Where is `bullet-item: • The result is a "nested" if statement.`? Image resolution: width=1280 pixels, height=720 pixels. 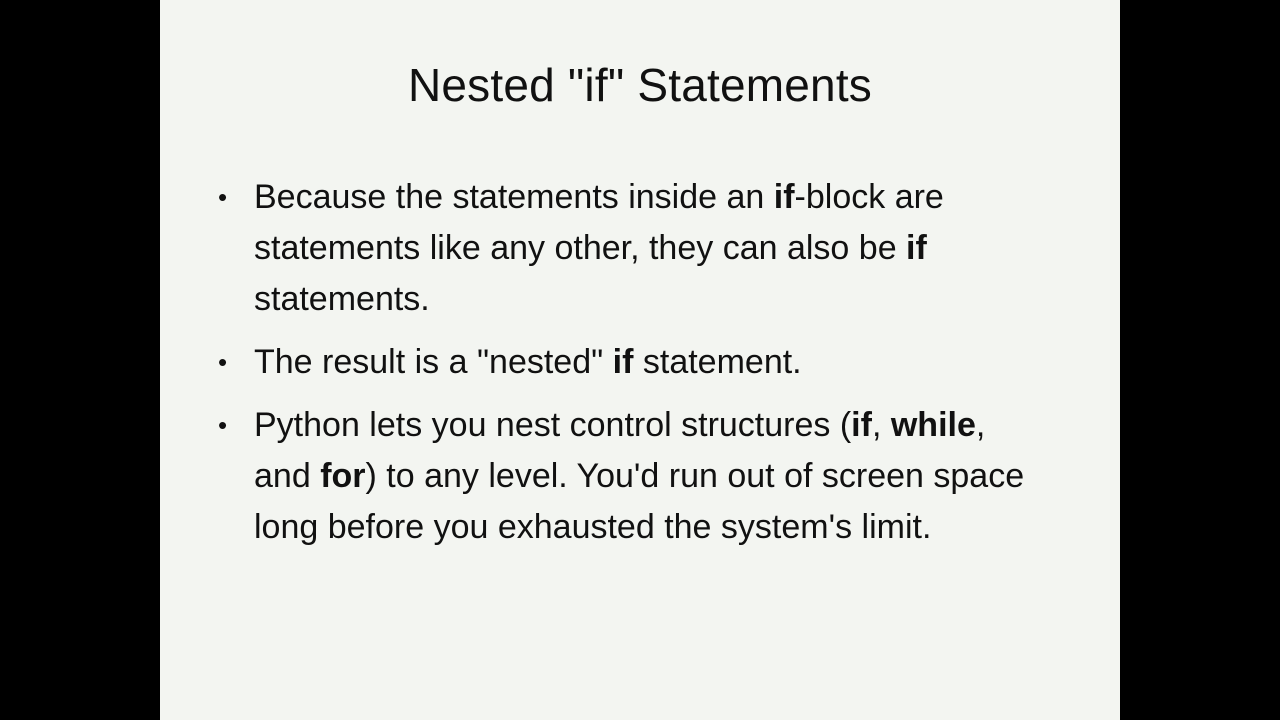
bullet-item: • The result is a "nested" if statement. is located at coordinates (629, 362).